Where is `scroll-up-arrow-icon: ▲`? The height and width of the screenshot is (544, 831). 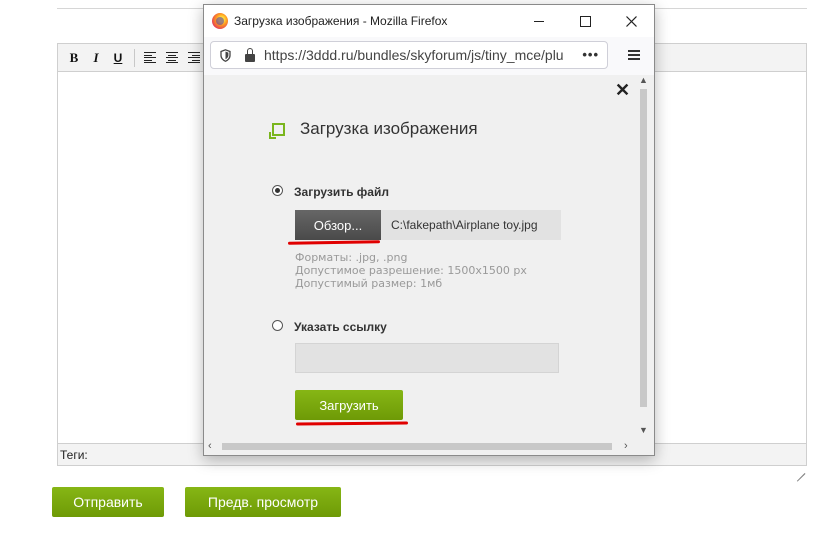 scroll-up-arrow-icon: ▲ is located at coordinates (643, 80).